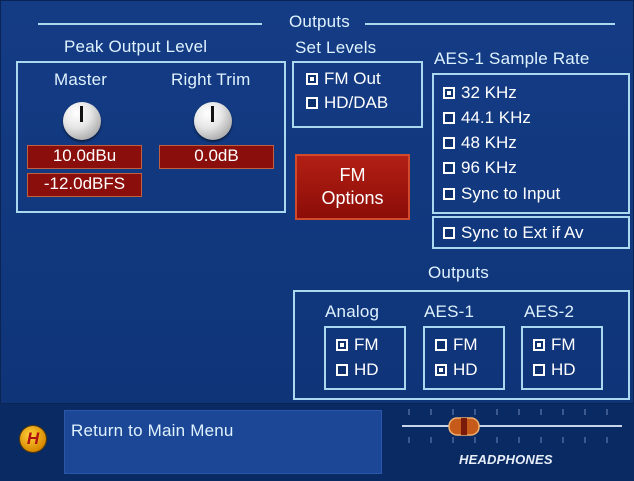  What do you see at coordinates (352, 187) in the screenshot?
I see `fm-options-button: FM Options` at bounding box center [352, 187].